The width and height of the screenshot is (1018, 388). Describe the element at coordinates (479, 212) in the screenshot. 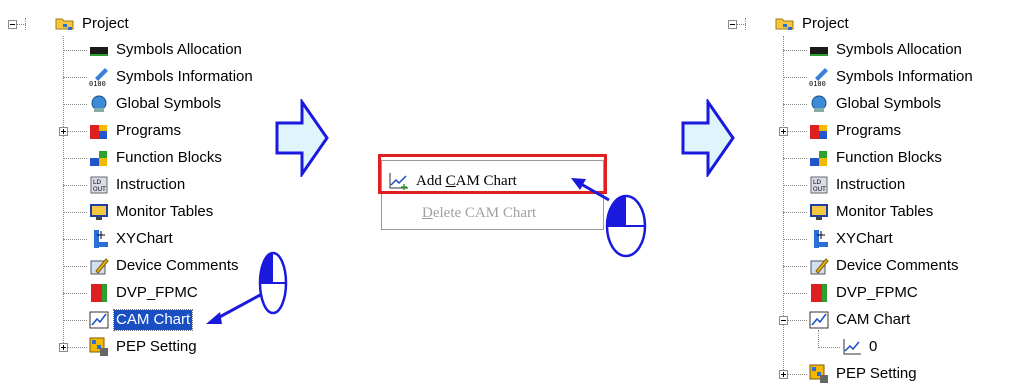

I see `menu-item-label: Delete CAM Chart` at that location.